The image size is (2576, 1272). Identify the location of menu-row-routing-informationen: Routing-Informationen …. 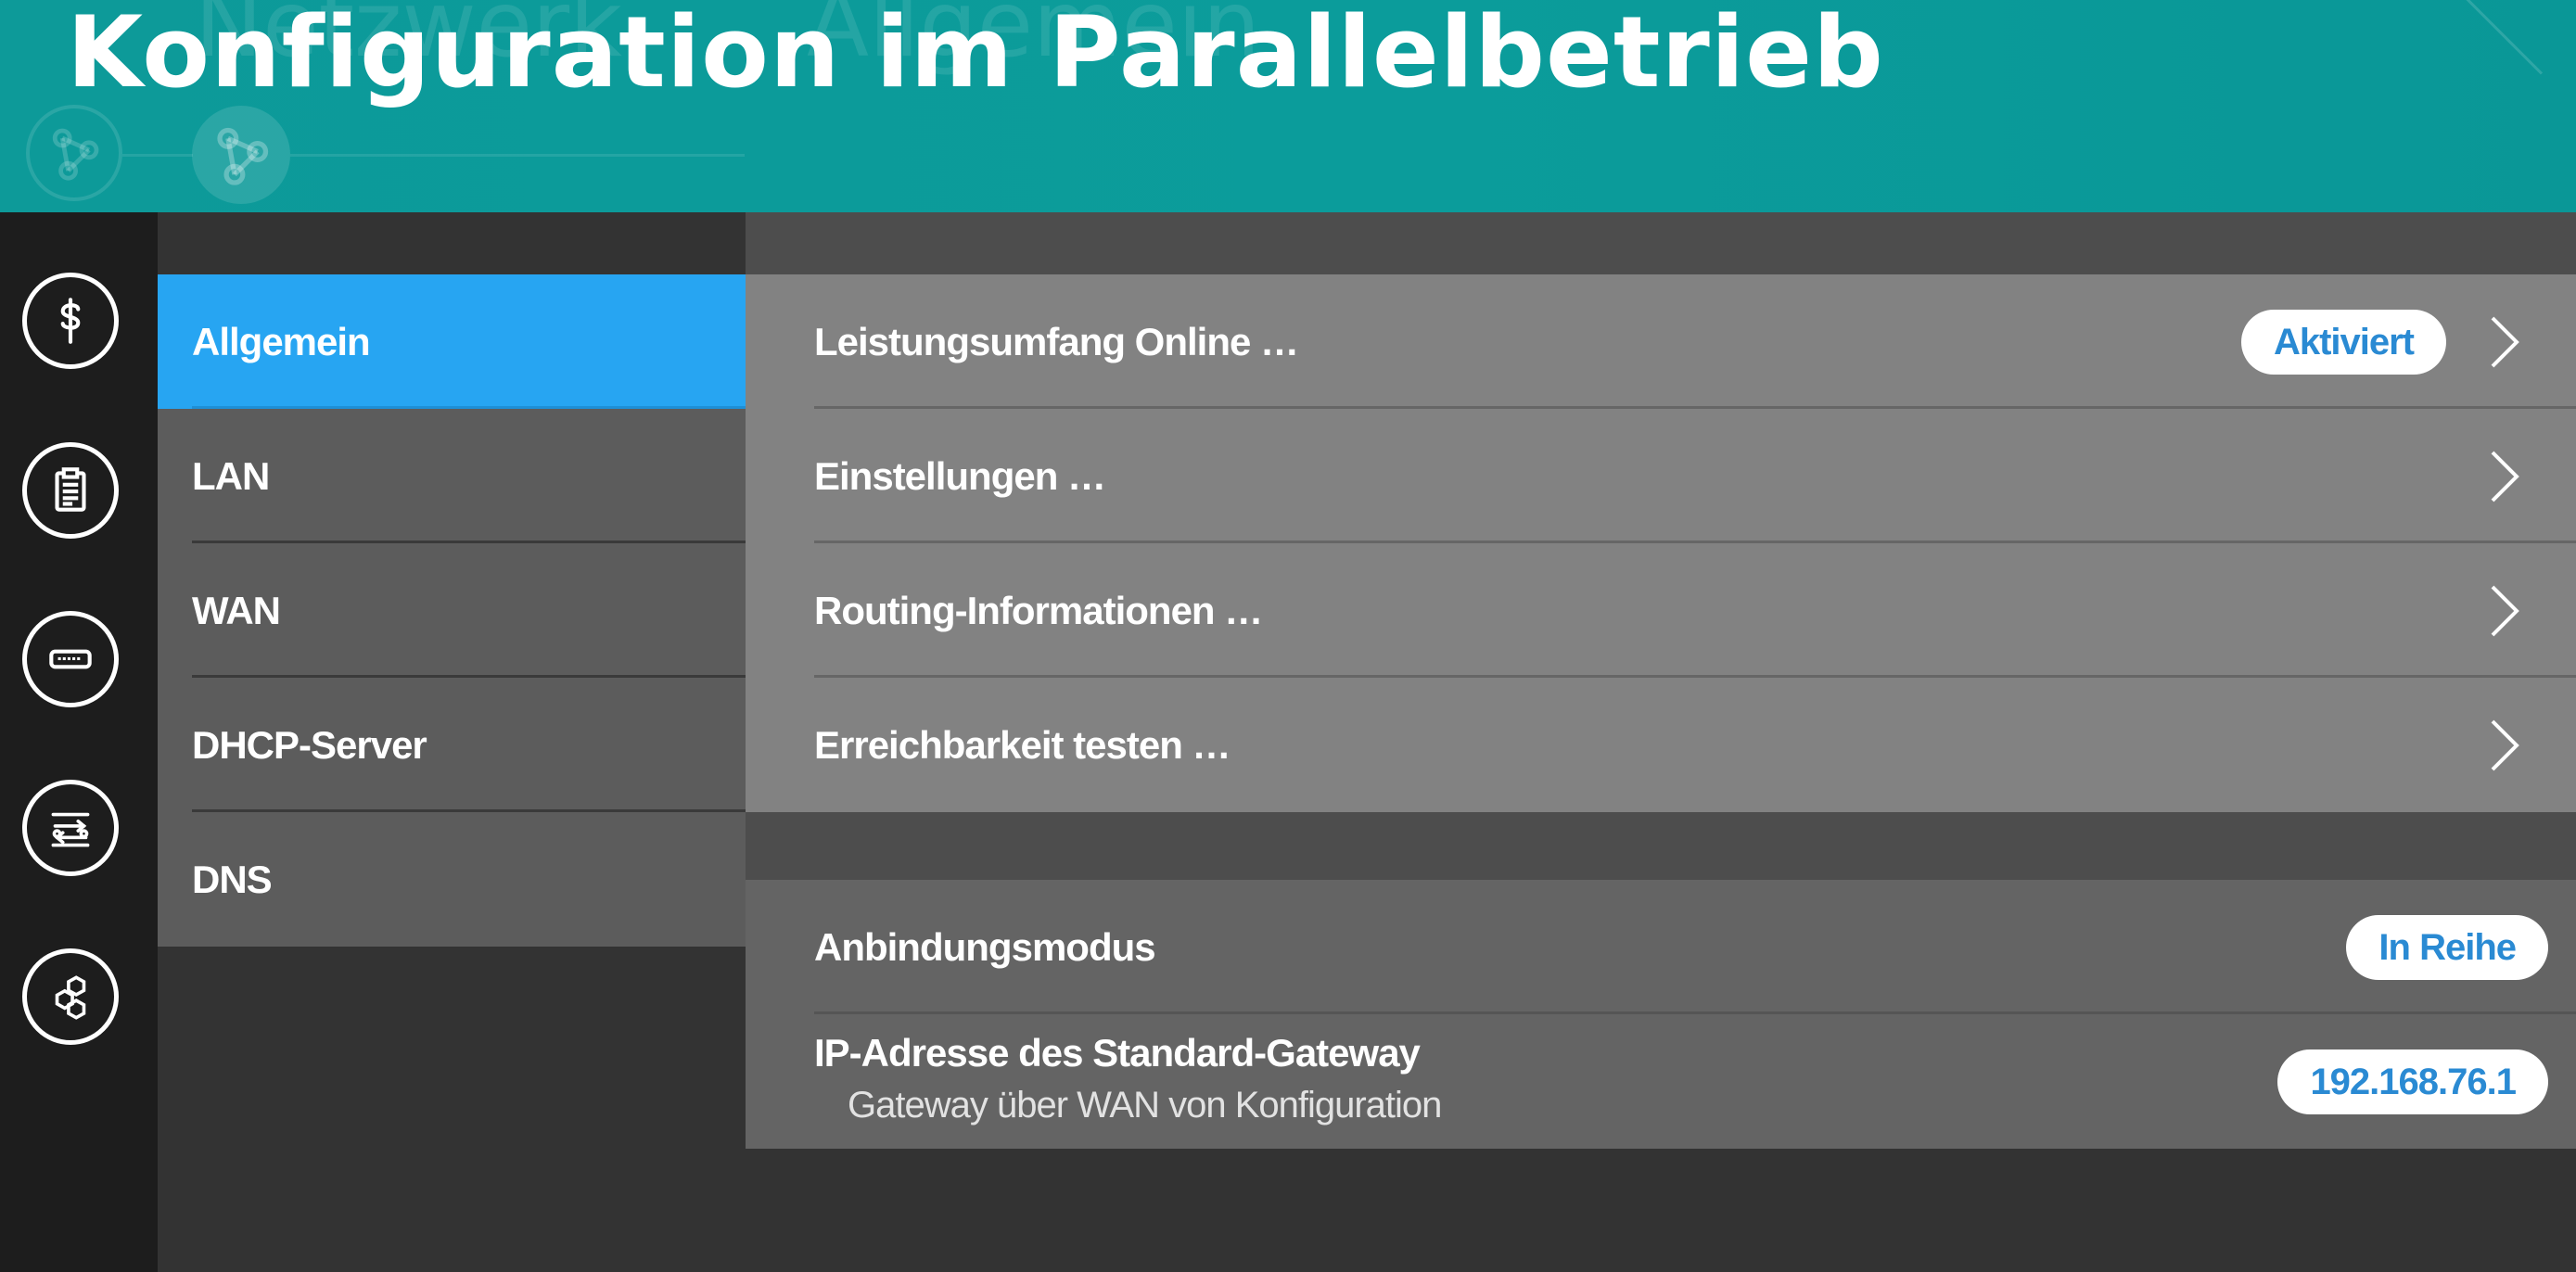
(1661, 611).